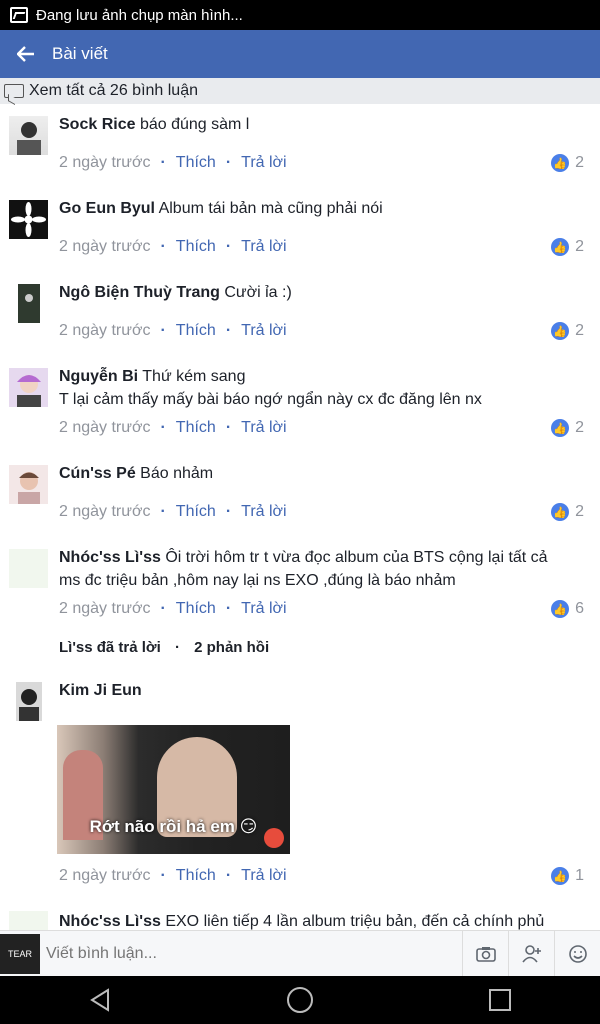 This screenshot has height=1024, width=600. I want to click on comment-author: Ngô Biện Thuỳ Trang, so click(139, 292).